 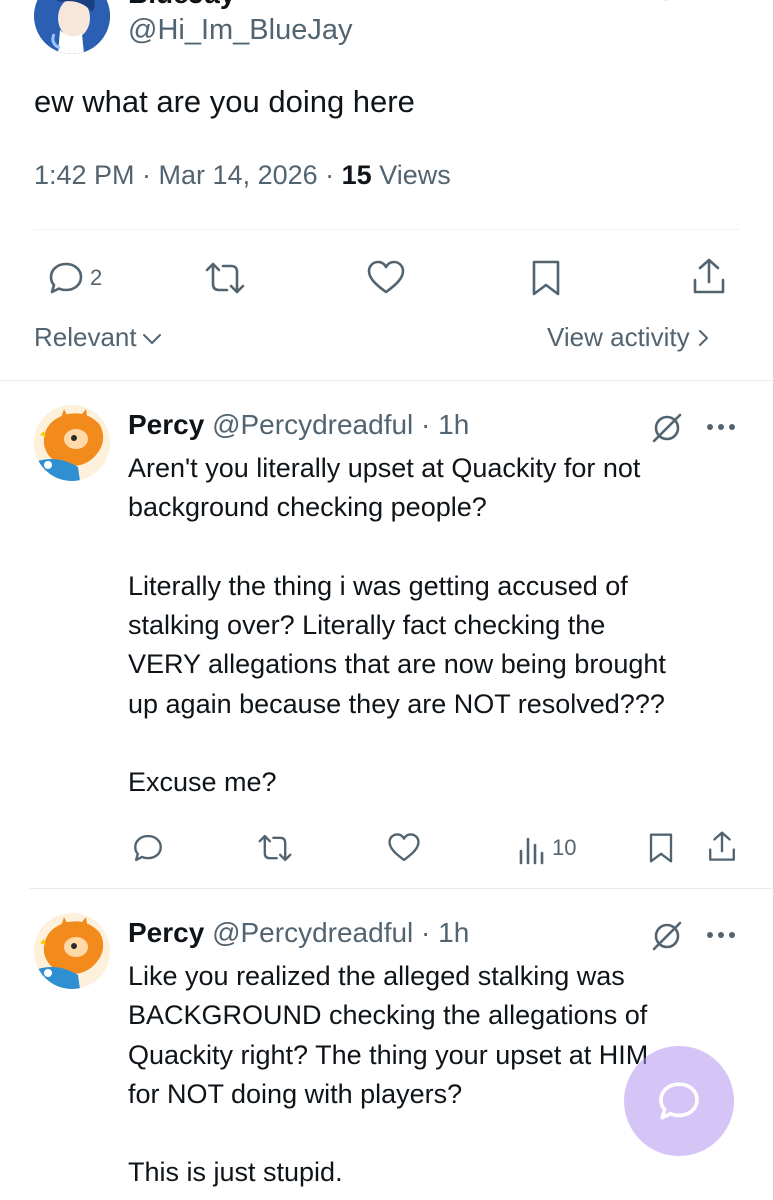 I want to click on sort-dropdown: Relevant, so click(x=98, y=337).